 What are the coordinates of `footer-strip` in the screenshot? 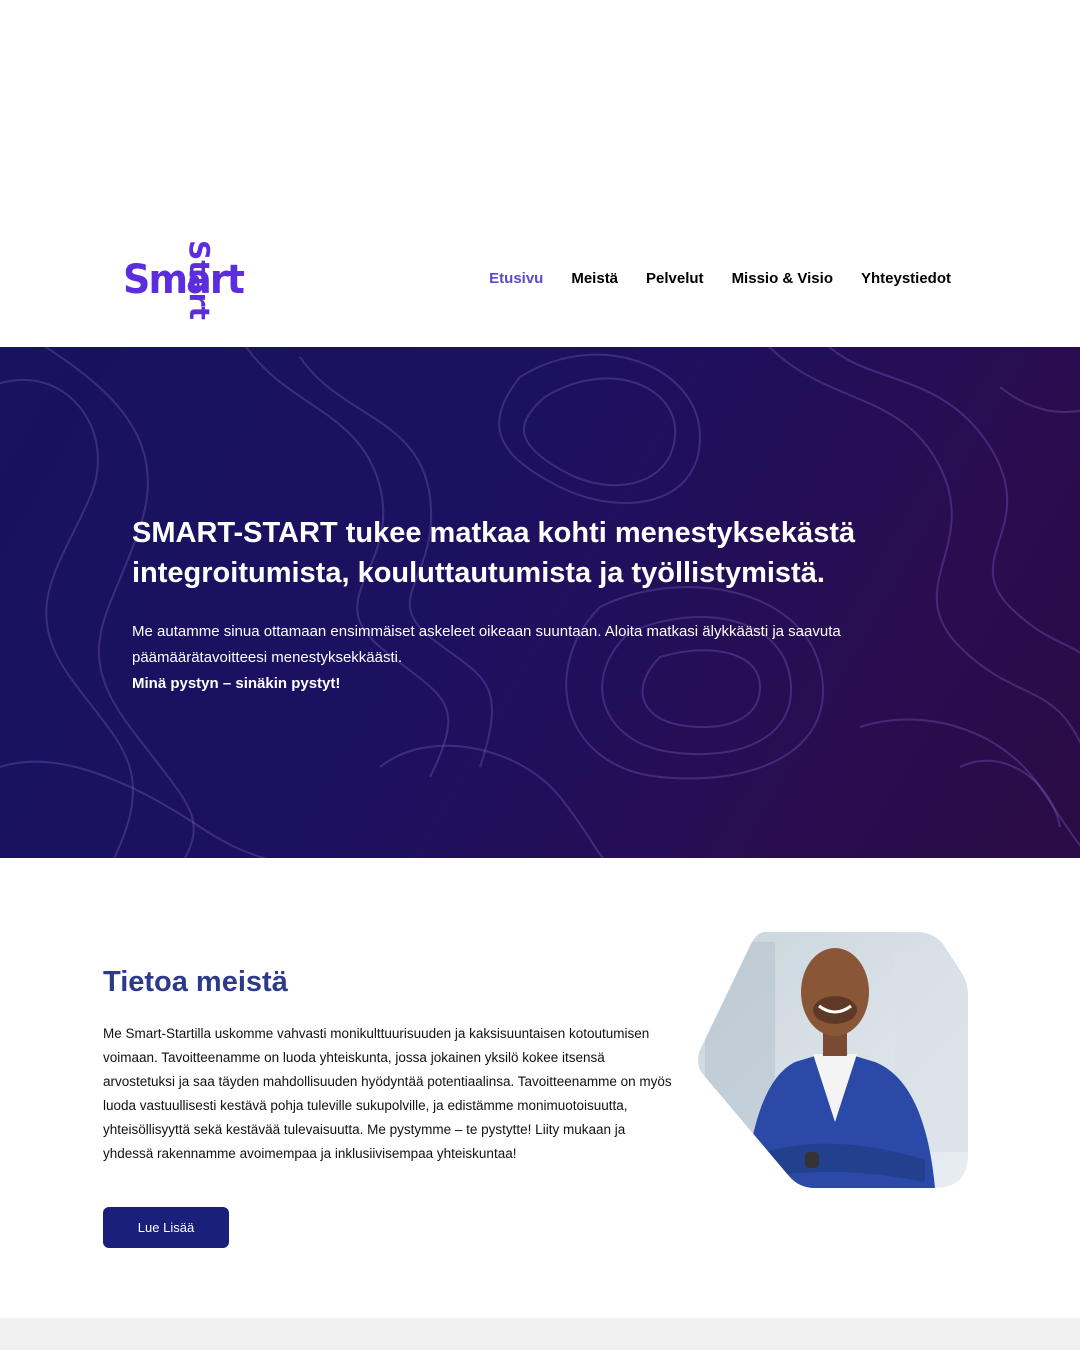 It's located at (540, 1334).